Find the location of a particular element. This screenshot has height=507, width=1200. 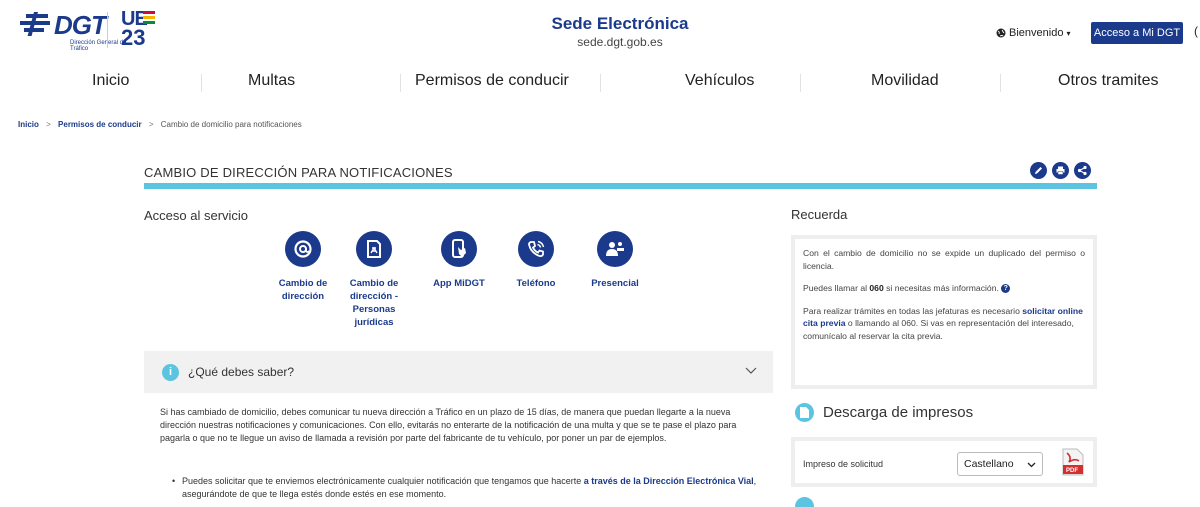

nav-item-otros: Otros tramites is located at coordinates (1108, 81).